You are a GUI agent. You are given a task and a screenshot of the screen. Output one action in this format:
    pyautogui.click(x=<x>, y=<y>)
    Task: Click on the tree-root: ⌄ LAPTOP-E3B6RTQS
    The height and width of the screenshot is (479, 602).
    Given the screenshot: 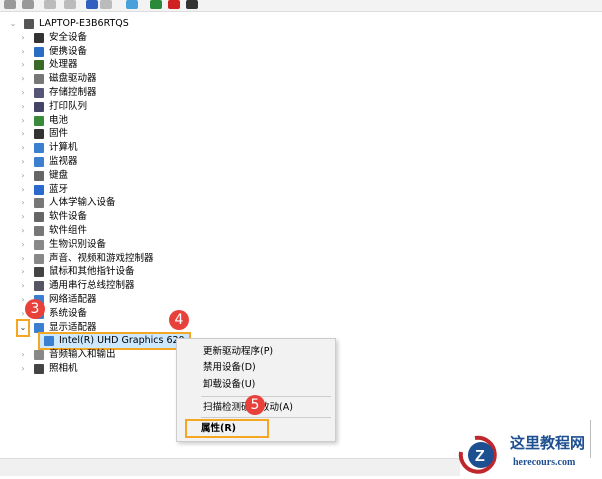 What is the action you would take?
    pyautogui.click(x=68, y=24)
    